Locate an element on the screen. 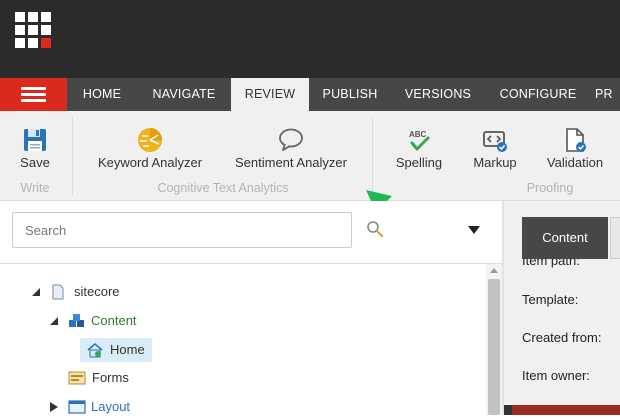  validation-document-icon is located at coordinates (576, 140).